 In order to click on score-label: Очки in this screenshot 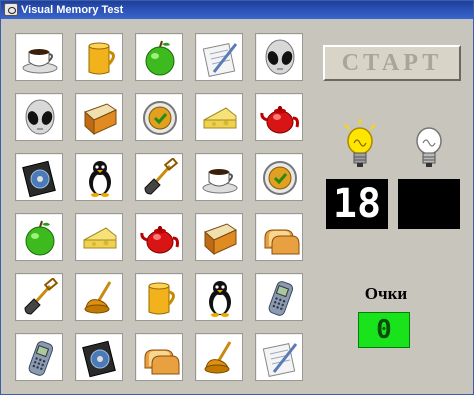, I will do `click(386, 293)`.